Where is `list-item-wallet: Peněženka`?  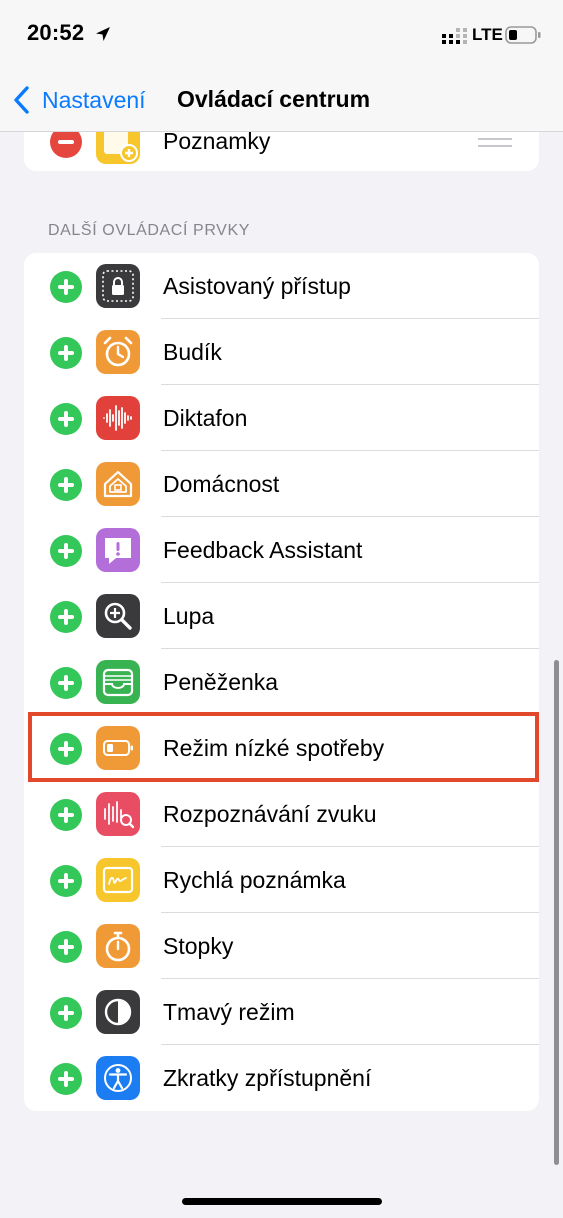
list-item-wallet: Peněženka is located at coordinates (281, 682).